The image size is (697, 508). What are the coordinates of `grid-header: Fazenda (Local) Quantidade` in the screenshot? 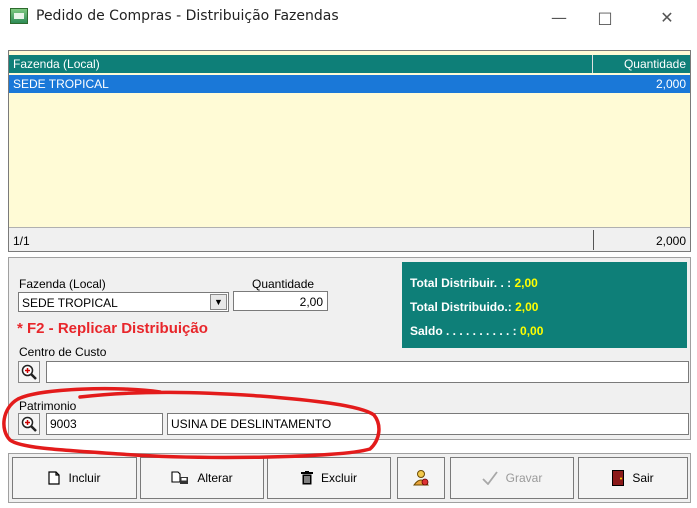 It's located at (349, 64).